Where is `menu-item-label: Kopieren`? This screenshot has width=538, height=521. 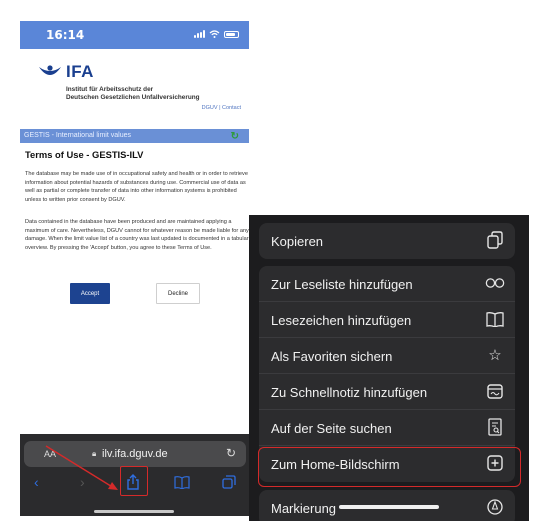 menu-item-label: Kopieren is located at coordinates (297, 241).